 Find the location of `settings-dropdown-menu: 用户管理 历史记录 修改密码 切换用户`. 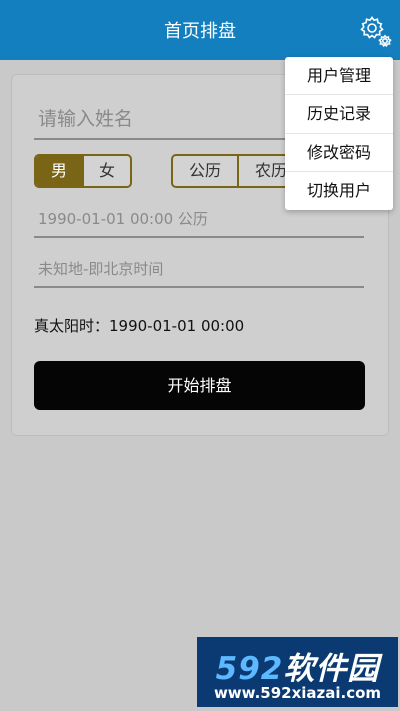

settings-dropdown-menu: 用户管理 历史记录 修改密码 切换用户 is located at coordinates (339, 133).